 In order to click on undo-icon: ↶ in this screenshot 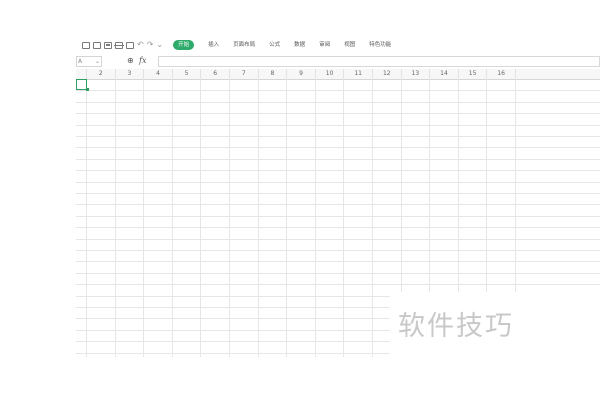, I will do `click(140, 45)`.